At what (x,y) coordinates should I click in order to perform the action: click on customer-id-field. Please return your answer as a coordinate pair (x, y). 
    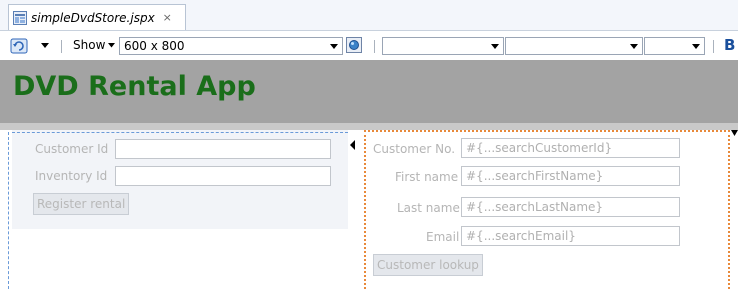
    Looking at the image, I should click on (223, 149).